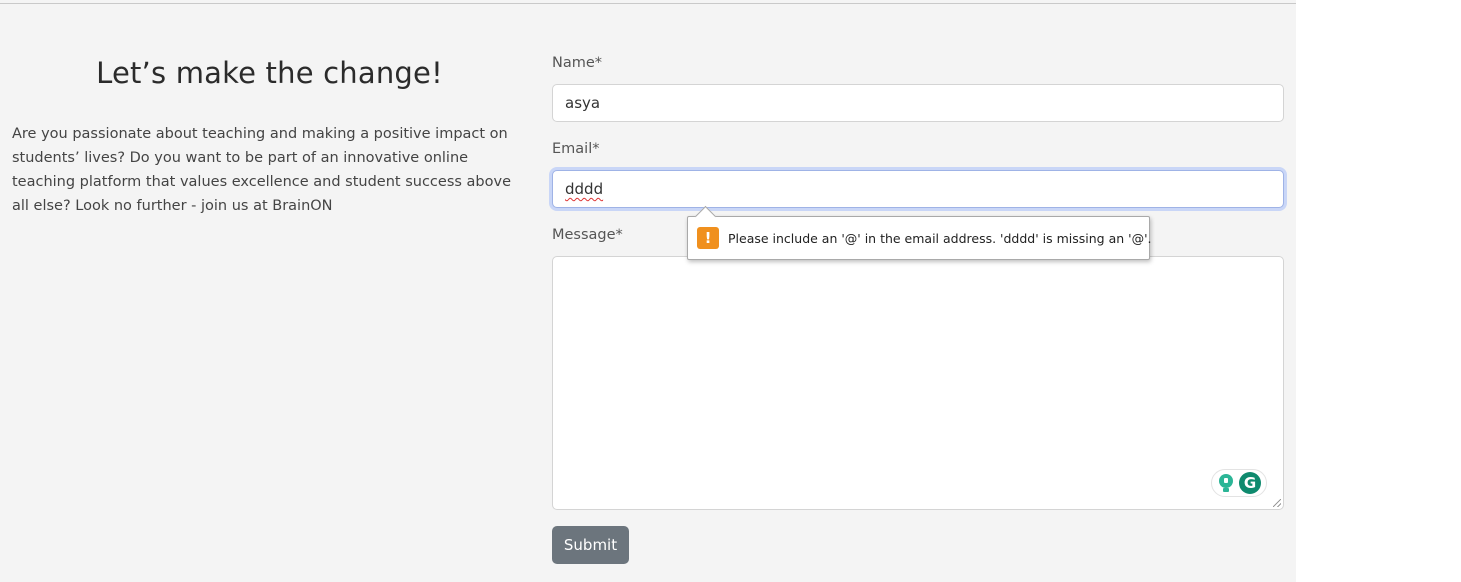 This screenshot has width=1461, height=582. I want to click on resize-handle, so click(1277, 503).